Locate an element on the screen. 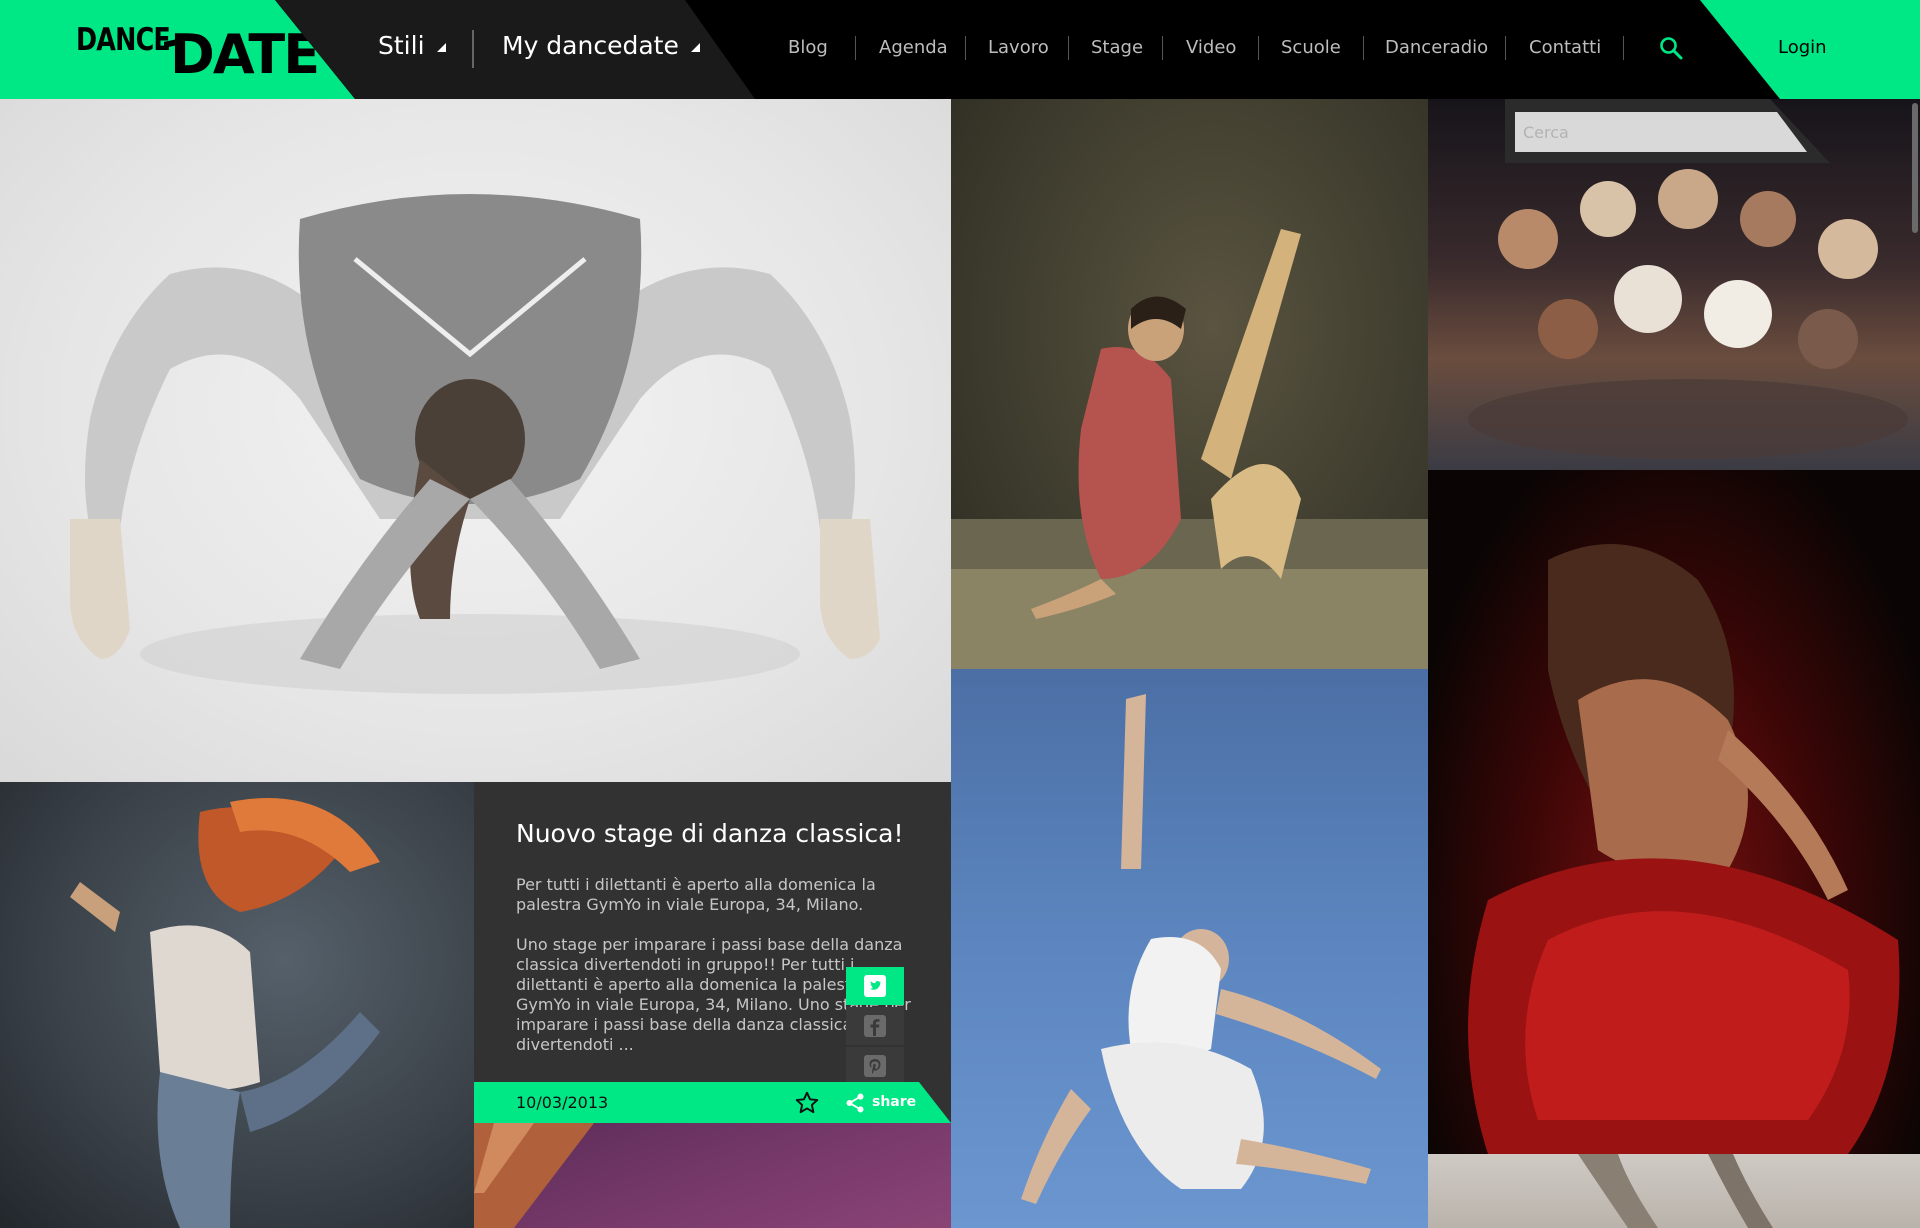 This screenshot has height=1228, width=1920. hiphop-dancer-illustration is located at coordinates (225, 1013).